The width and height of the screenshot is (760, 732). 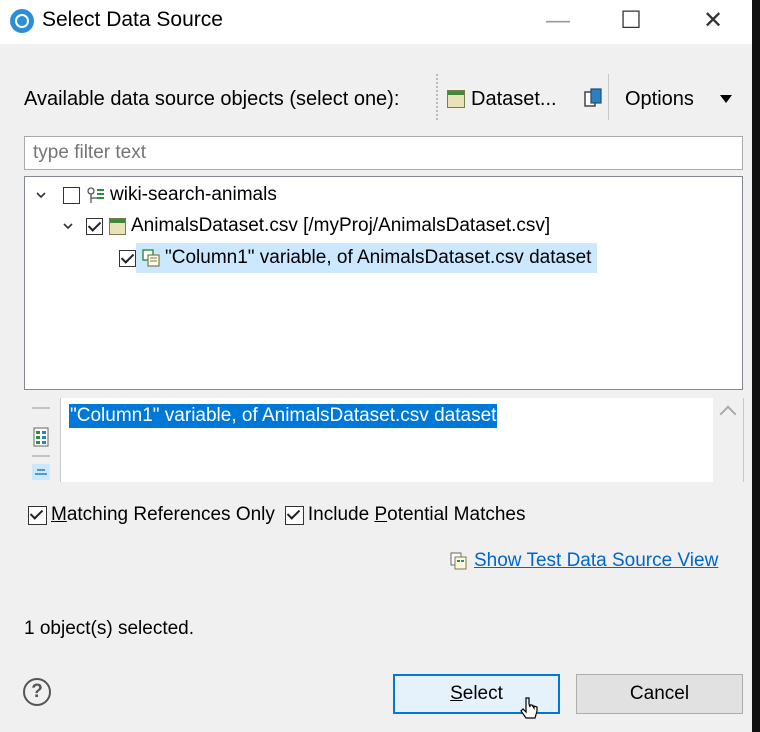 I want to click on potential-matches-label: Include Potential Matches, so click(x=417, y=515).